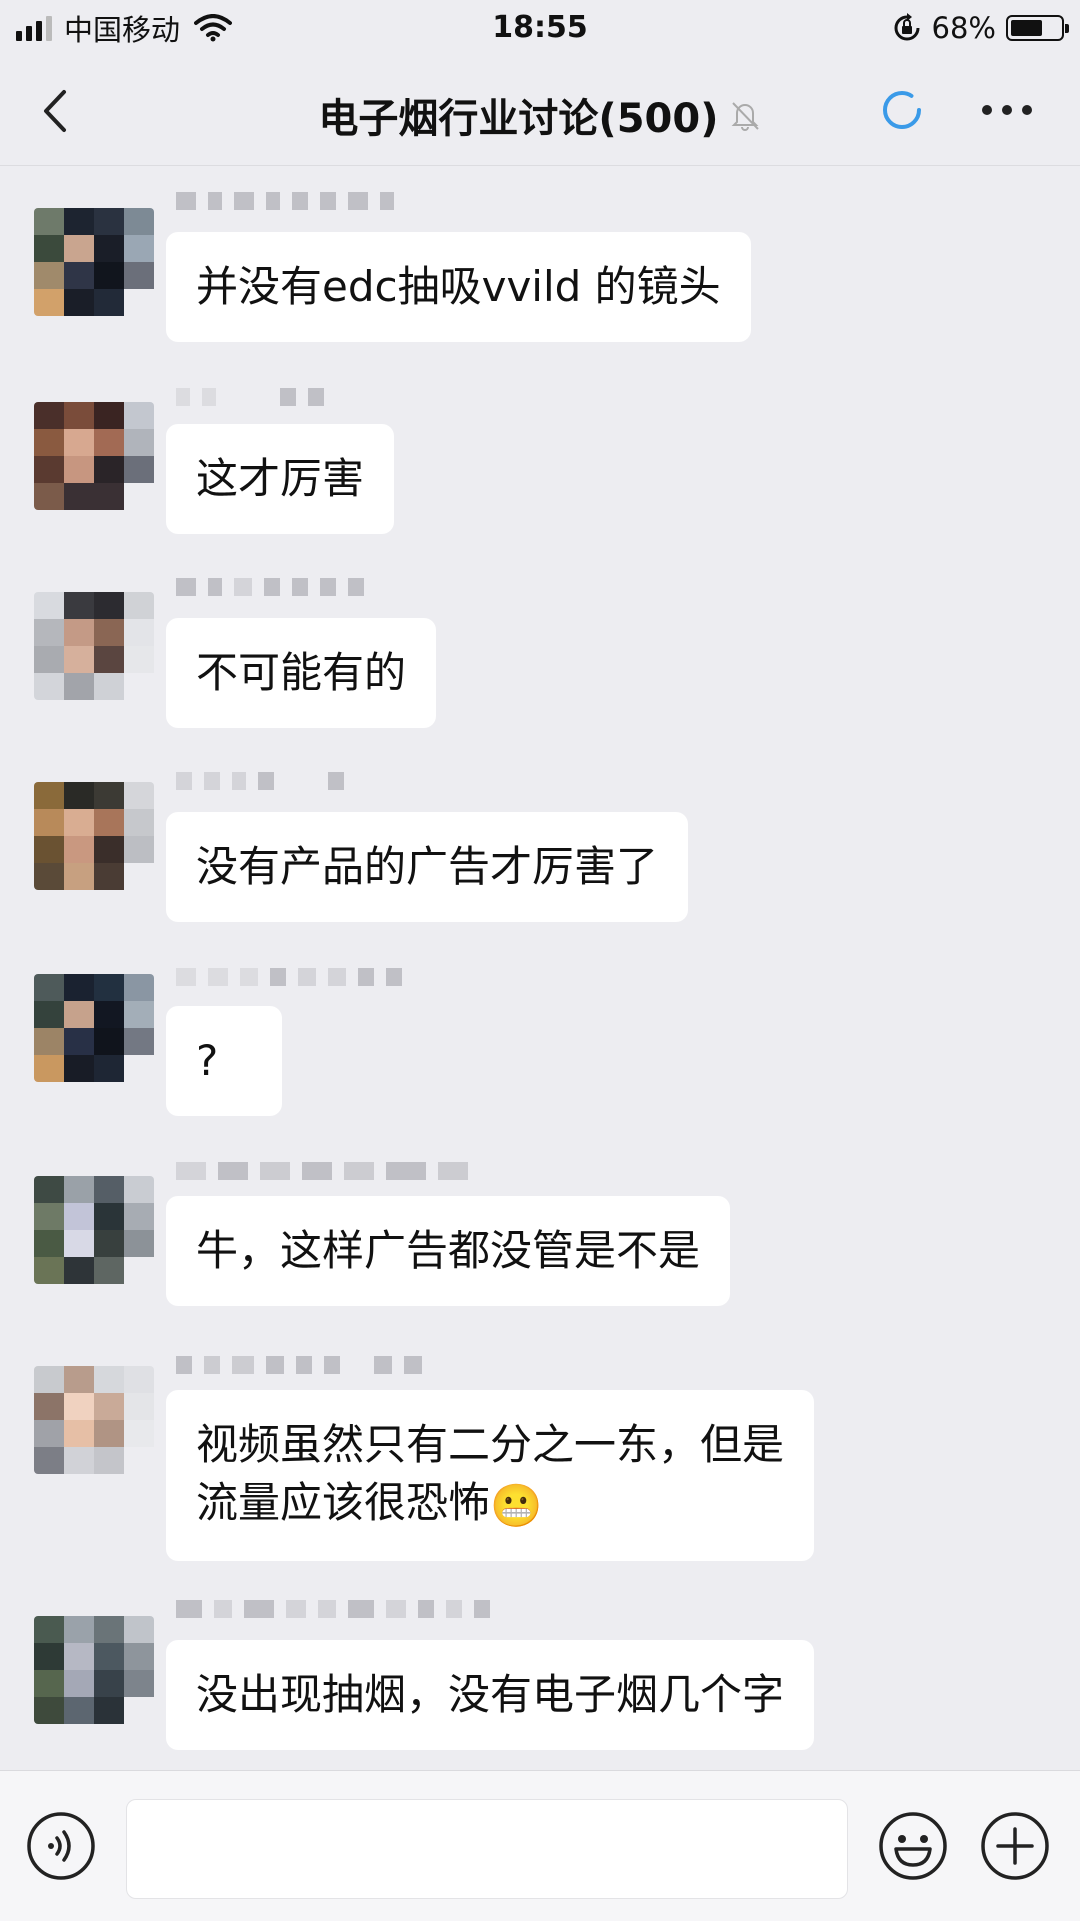  Describe the element at coordinates (224, 1061) in the screenshot. I see `message-bubble: ?` at that location.